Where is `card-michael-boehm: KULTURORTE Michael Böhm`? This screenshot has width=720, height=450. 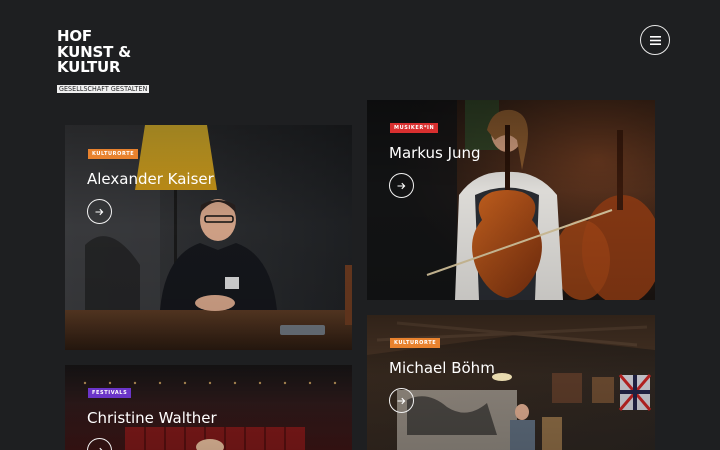 card-michael-boehm: KULTURORTE Michael Böhm is located at coordinates (511, 382).